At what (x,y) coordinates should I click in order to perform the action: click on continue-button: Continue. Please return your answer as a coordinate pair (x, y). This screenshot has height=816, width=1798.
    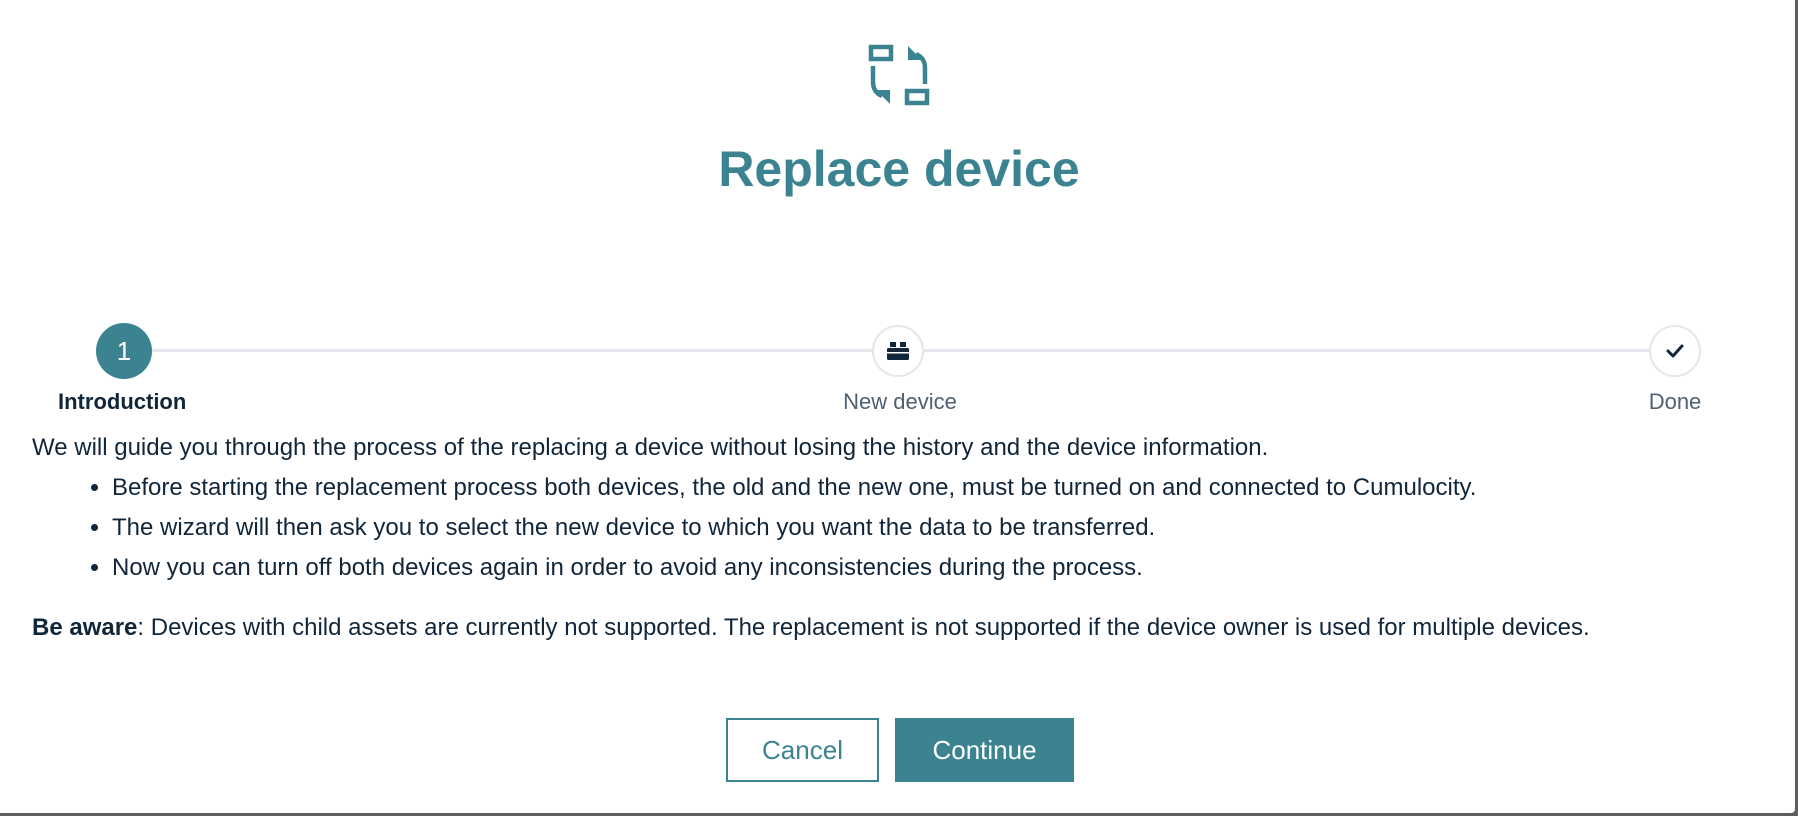
    Looking at the image, I should click on (984, 750).